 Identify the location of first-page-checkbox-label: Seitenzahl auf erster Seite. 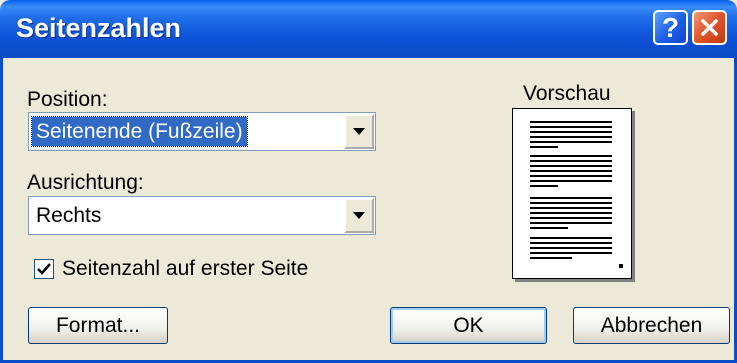
(185, 269).